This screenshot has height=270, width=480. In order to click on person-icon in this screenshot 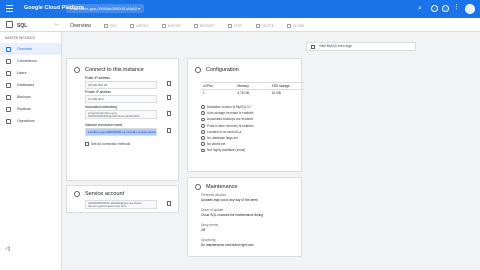, I will do `click(77, 194)`.